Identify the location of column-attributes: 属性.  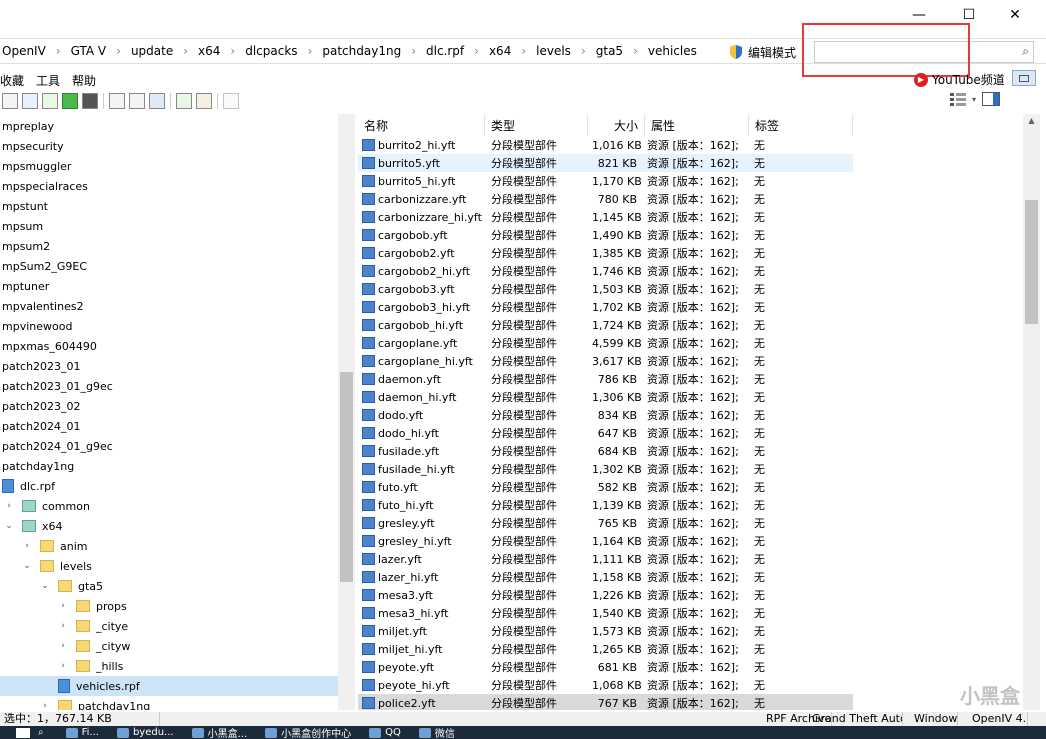
(697, 125).